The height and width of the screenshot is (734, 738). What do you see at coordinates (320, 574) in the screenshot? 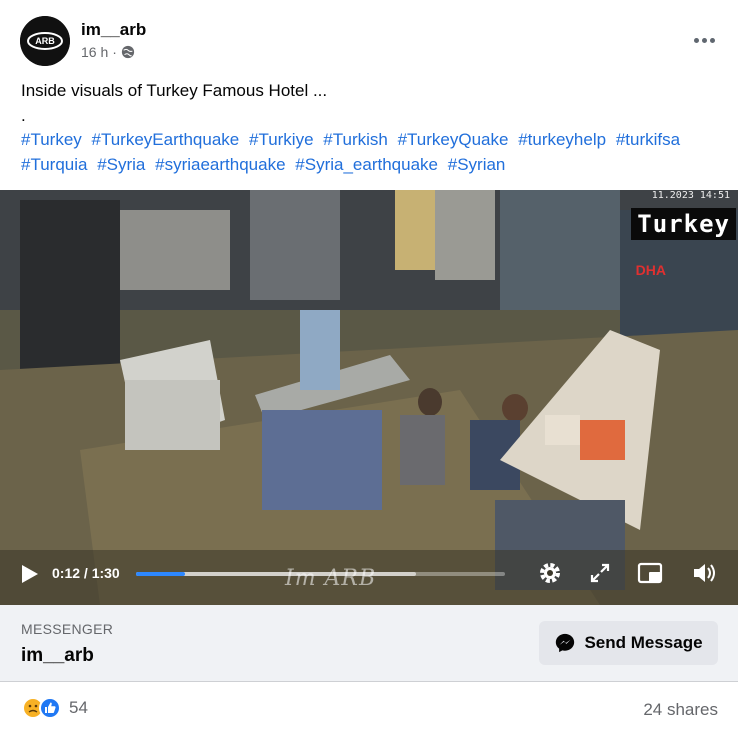
I see `video-progress-bar` at bounding box center [320, 574].